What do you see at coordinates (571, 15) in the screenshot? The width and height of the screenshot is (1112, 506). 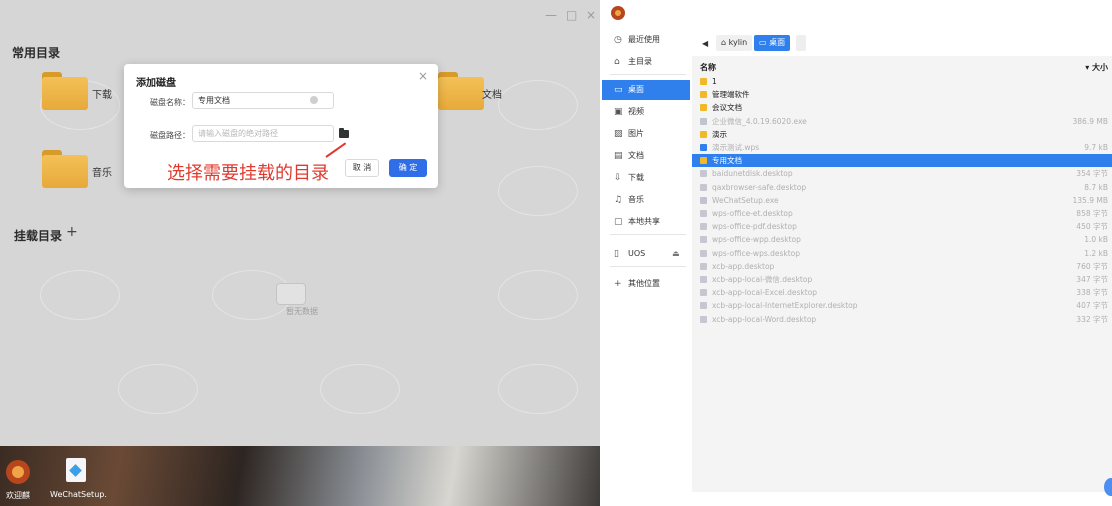 I see `maximize-button: □` at bounding box center [571, 15].